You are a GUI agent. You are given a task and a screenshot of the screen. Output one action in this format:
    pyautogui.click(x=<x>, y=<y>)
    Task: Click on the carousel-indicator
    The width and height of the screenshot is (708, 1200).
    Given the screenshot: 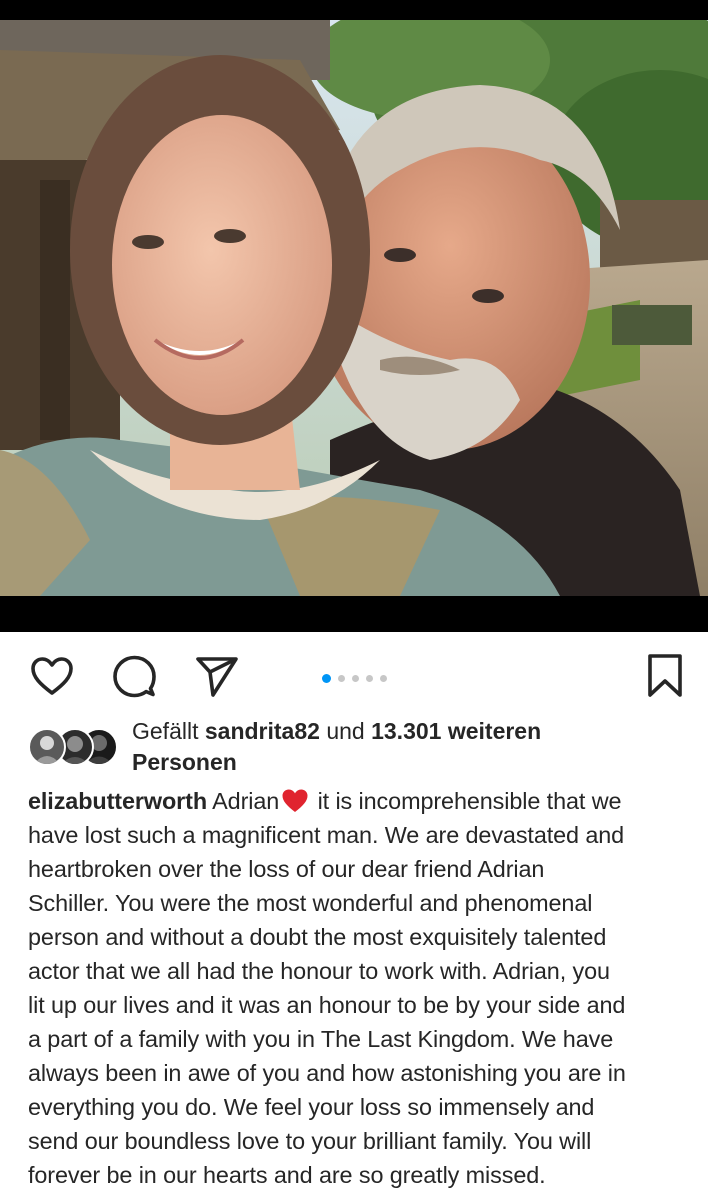 What is the action you would take?
    pyautogui.click(x=354, y=678)
    